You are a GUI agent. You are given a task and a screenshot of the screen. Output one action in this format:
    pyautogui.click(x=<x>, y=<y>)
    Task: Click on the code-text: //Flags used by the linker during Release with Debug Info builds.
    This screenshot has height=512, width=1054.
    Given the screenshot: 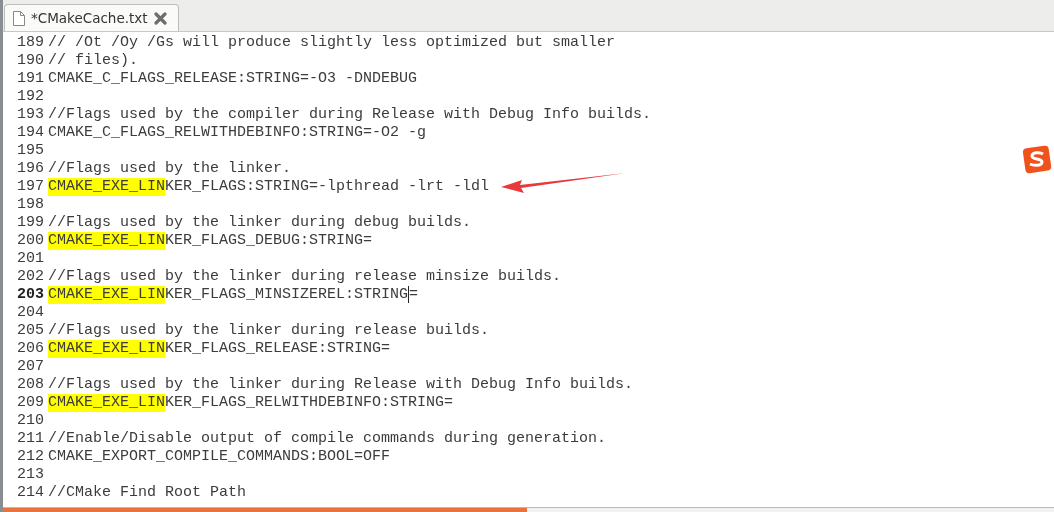 What is the action you would take?
    pyautogui.click(x=341, y=385)
    